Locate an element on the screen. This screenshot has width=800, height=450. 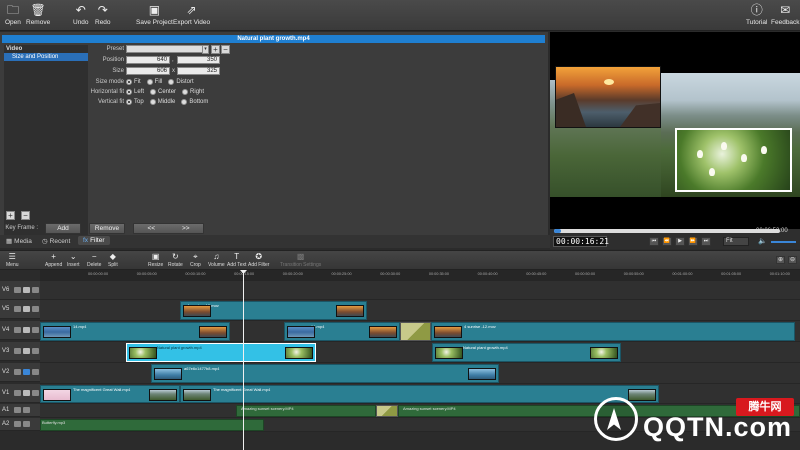
transition-a1 is located at coordinates (387, 411).